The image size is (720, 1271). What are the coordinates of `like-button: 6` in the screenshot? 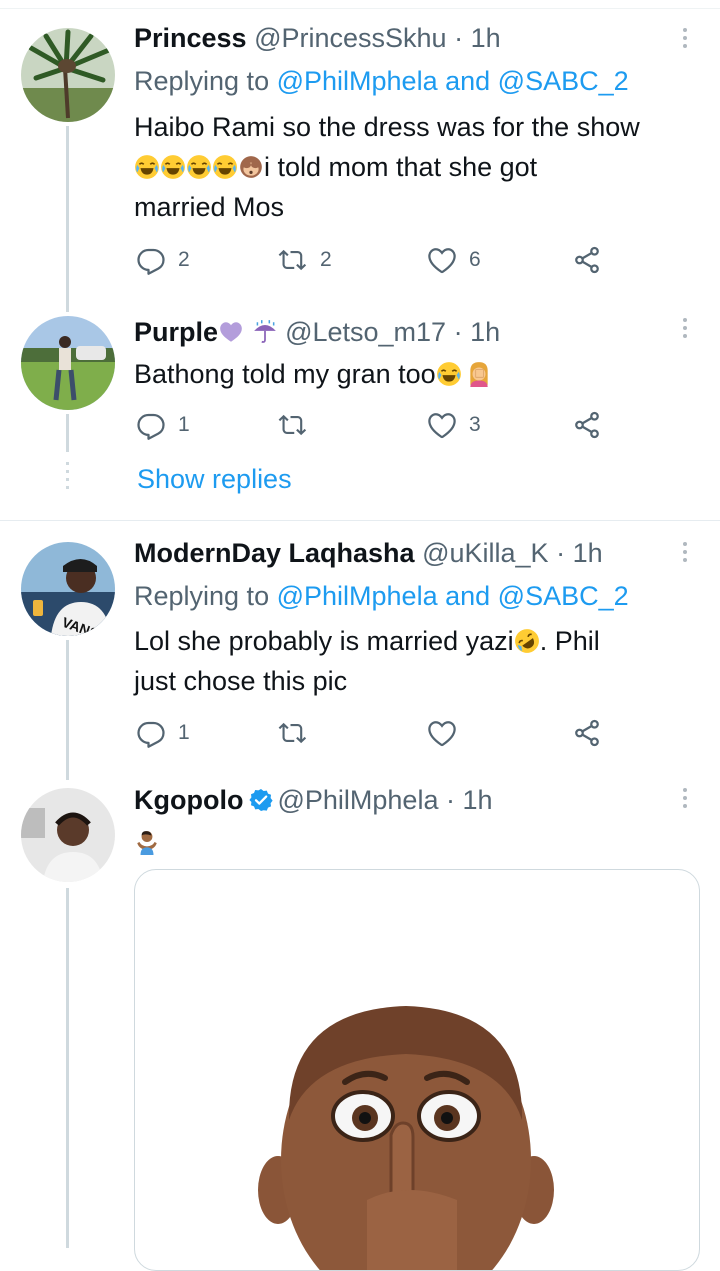 It's located at (454, 260).